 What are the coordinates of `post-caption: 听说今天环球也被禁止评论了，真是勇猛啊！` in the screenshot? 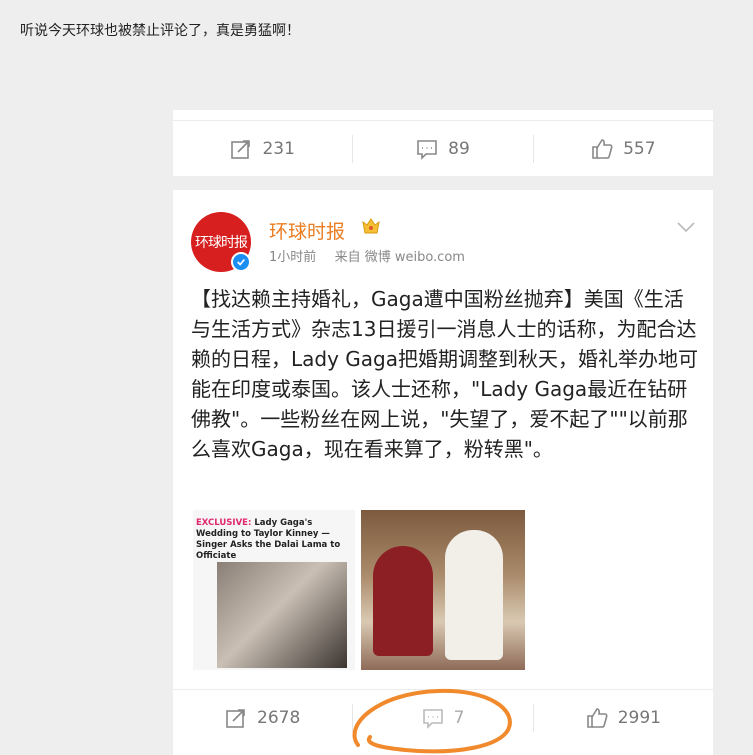 It's located at (160, 31).